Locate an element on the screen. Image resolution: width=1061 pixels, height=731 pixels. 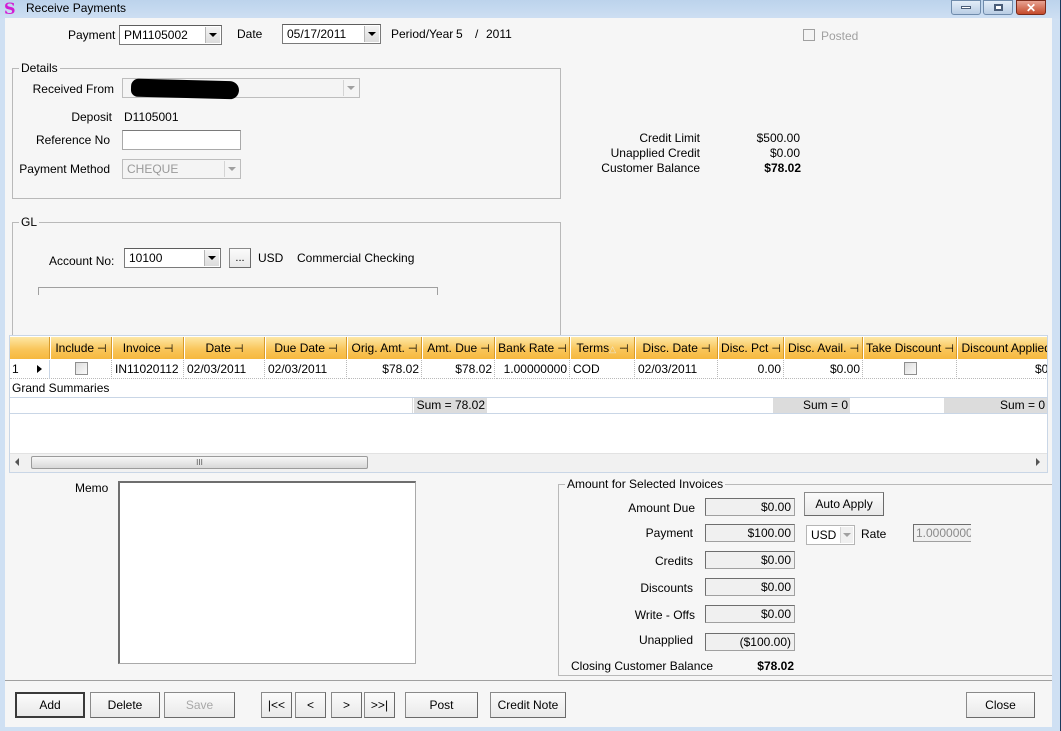
scroll-right-icon is located at coordinates (1038, 462).